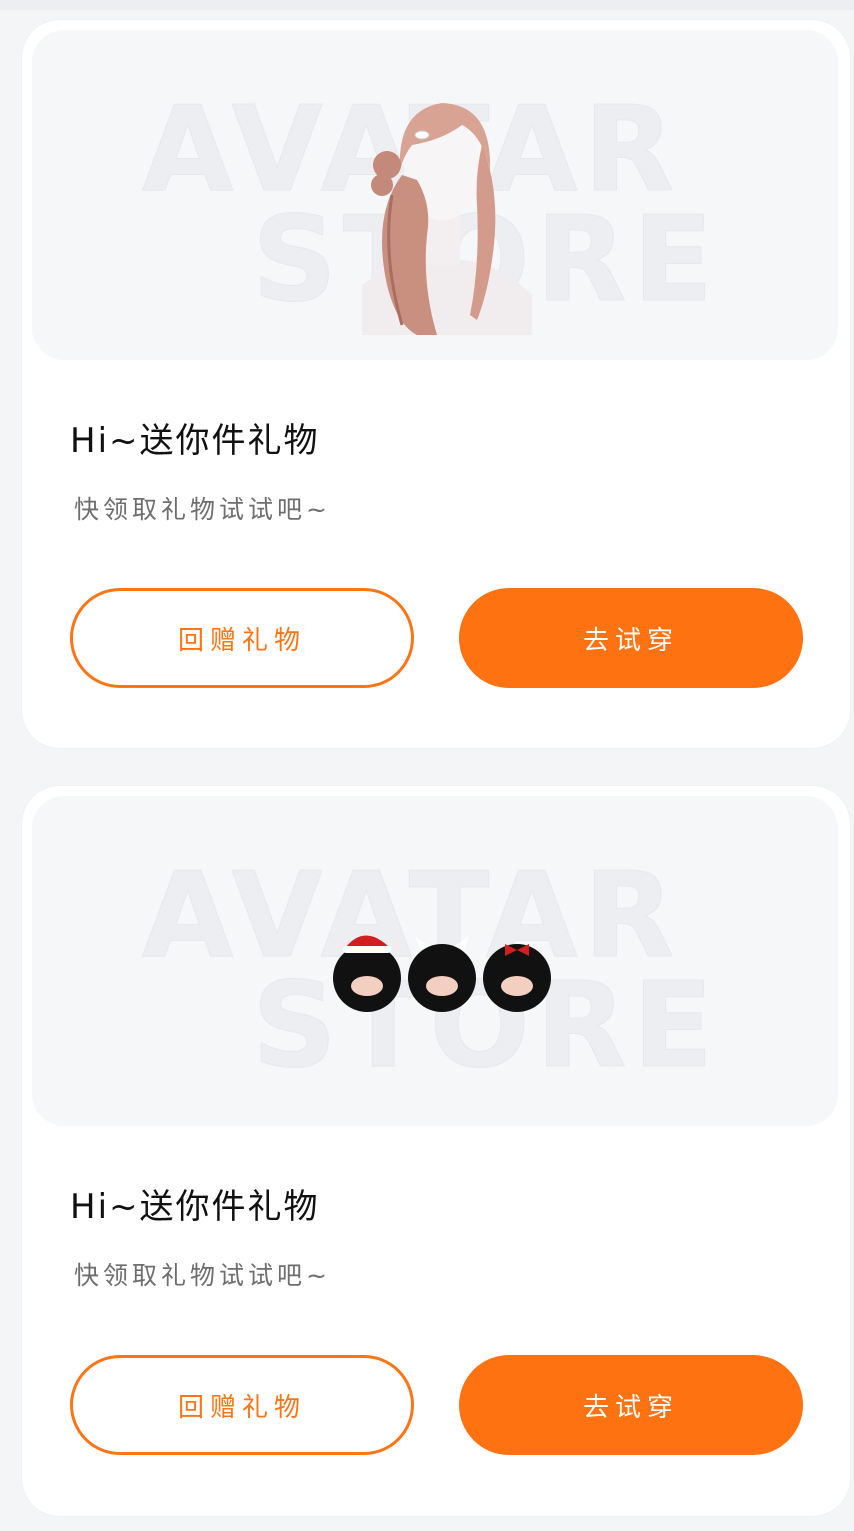 The image size is (854, 1531). I want to click on hair-item-image, so click(447, 219).